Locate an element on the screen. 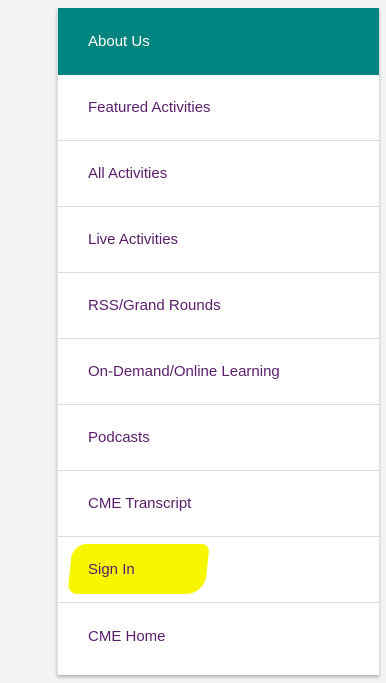  nav-item-label: All Activities is located at coordinates (128, 173).